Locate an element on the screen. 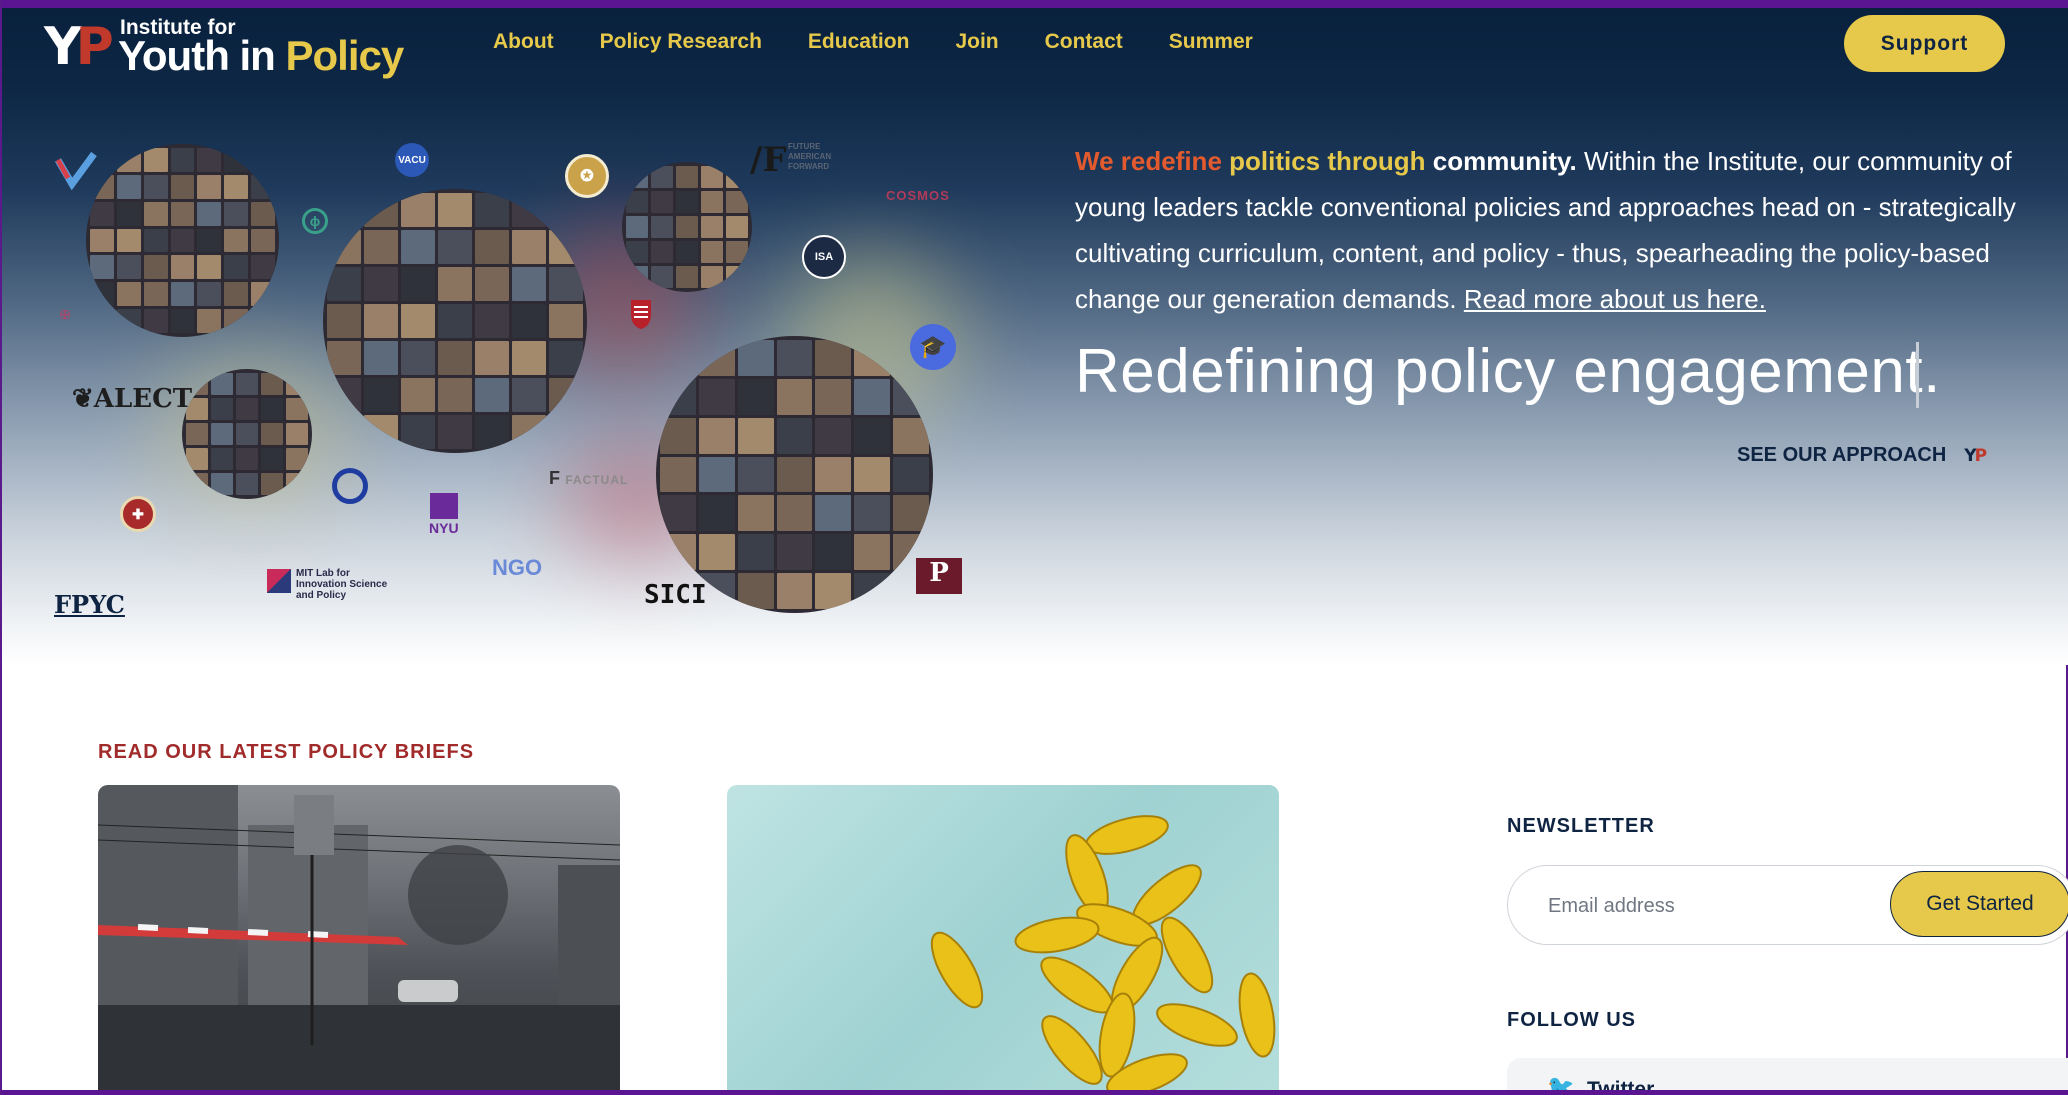  sici-logo: SICI is located at coordinates (675, 595).